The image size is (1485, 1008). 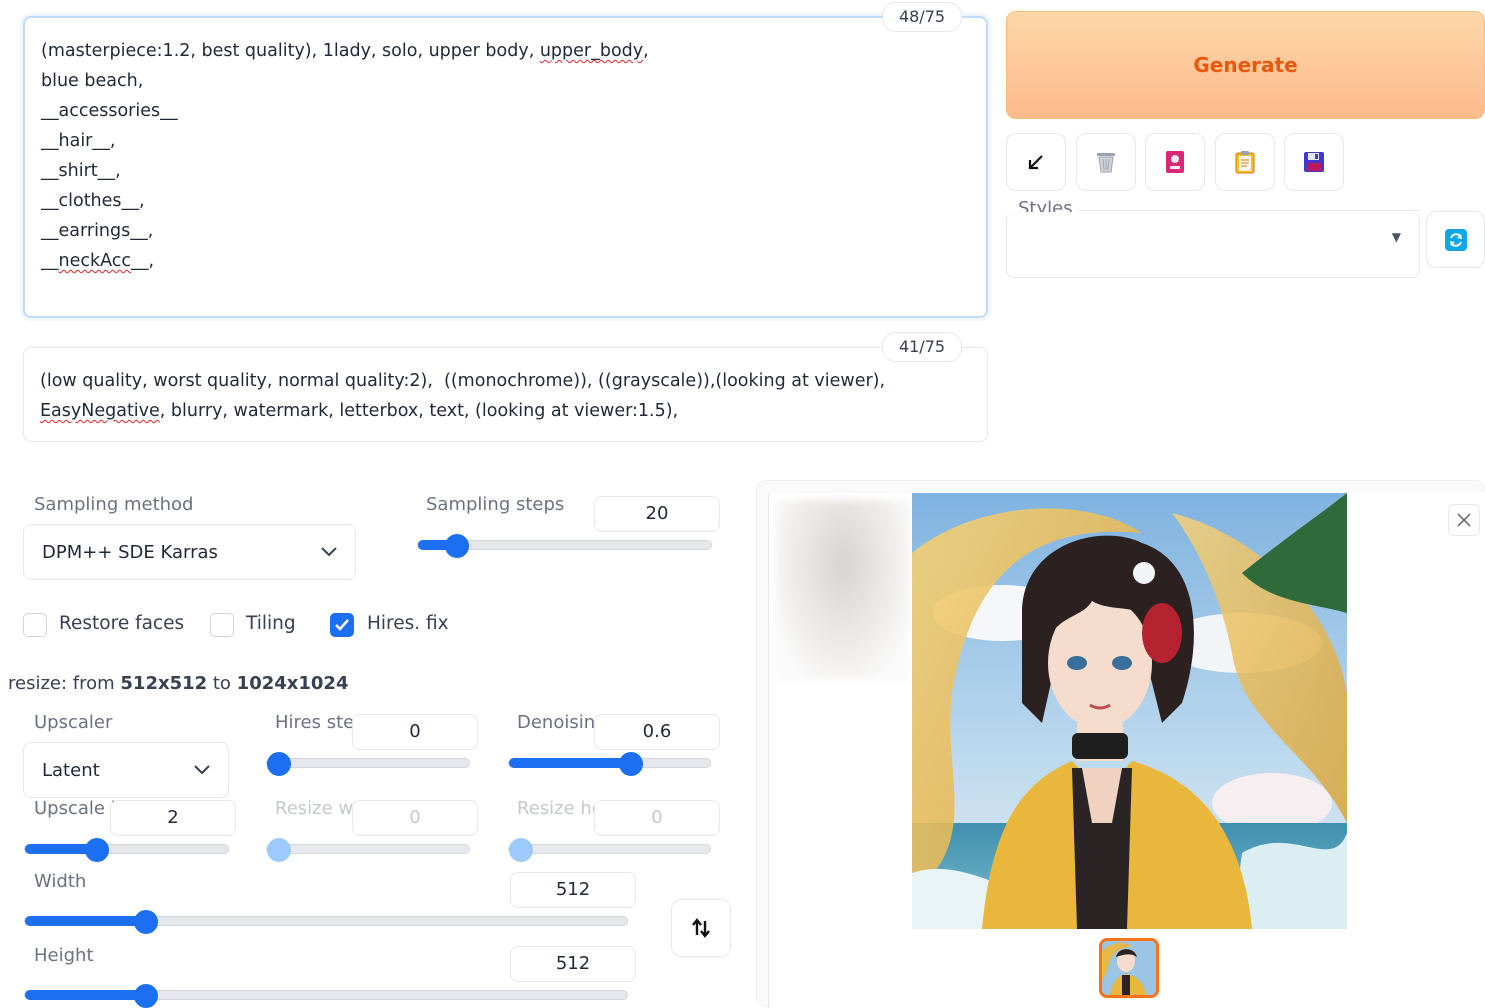 I want to click on hires-fix-checkbox, so click(x=342, y=625).